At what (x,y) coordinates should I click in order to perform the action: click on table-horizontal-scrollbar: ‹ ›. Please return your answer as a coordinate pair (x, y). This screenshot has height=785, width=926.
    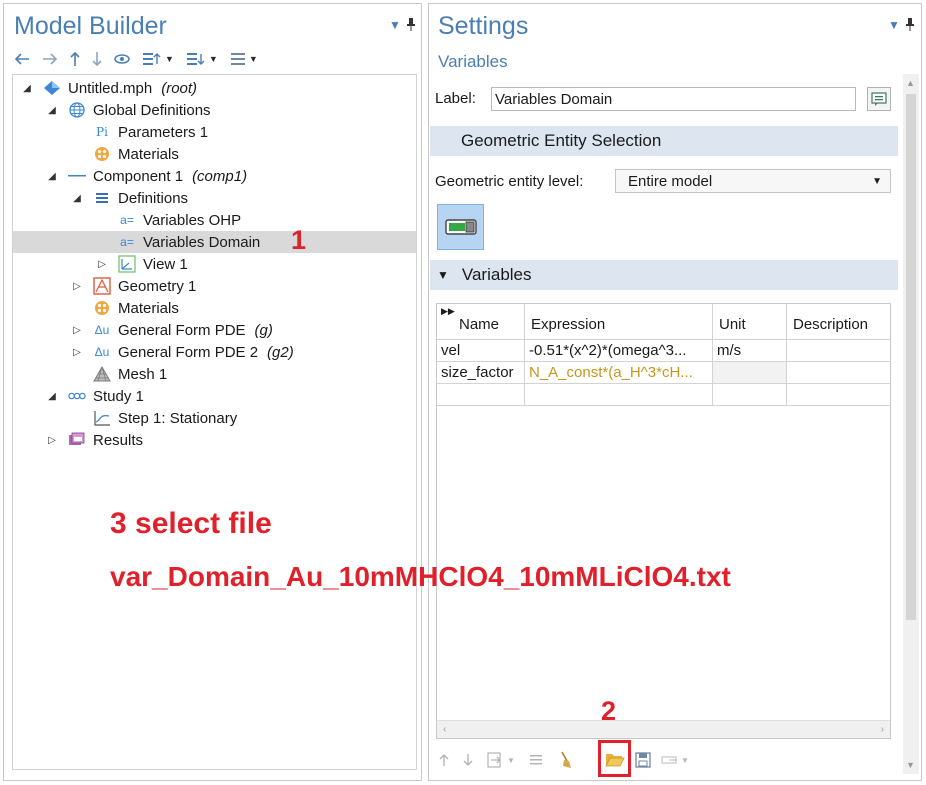
    Looking at the image, I should click on (663, 729).